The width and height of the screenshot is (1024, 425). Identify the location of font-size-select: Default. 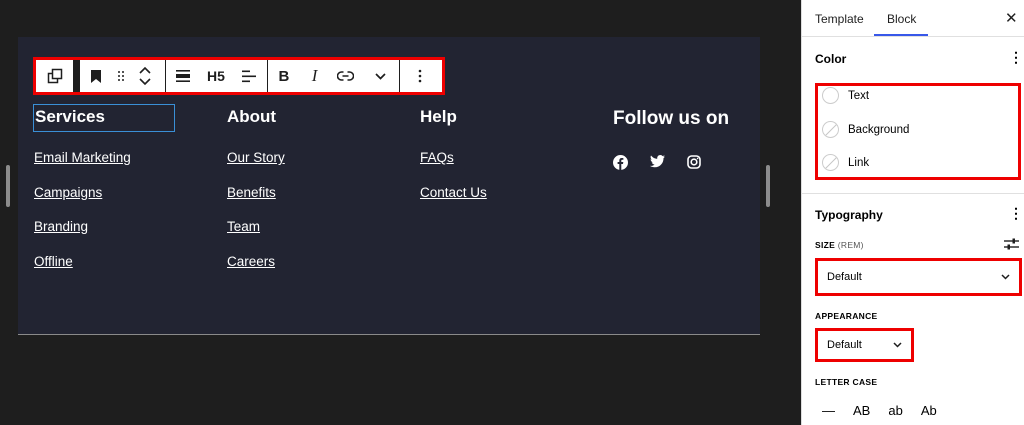
(918, 277).